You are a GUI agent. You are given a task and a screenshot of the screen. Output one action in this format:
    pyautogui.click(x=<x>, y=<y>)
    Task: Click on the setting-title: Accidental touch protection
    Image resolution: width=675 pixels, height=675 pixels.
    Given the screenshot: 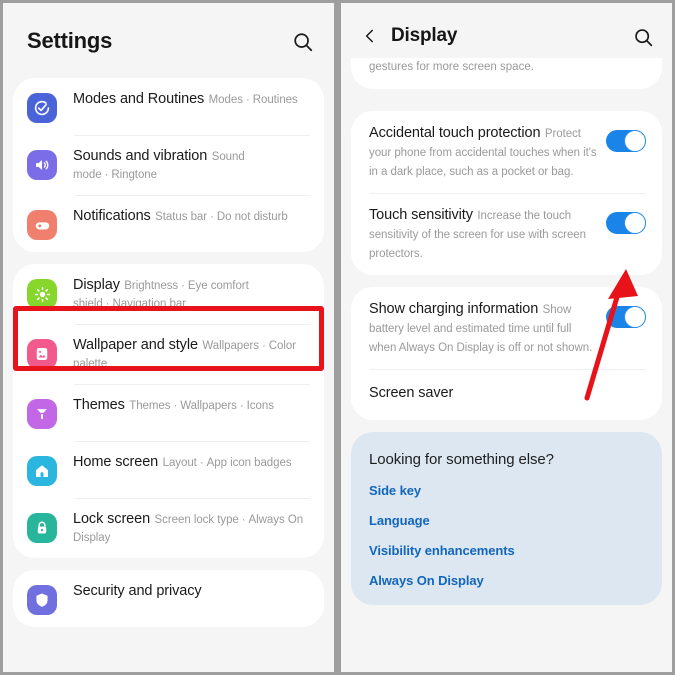 What is the action you would take?
    pyautogui.click(x=455, y=133)
    